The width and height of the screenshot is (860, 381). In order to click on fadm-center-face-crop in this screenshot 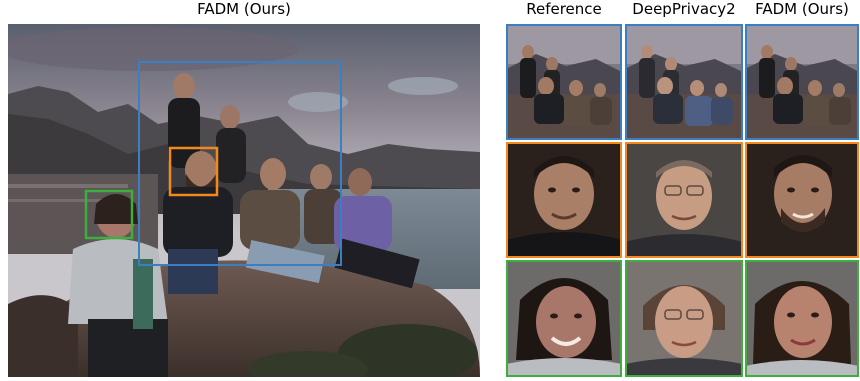, I will do `click(802, 200)`.